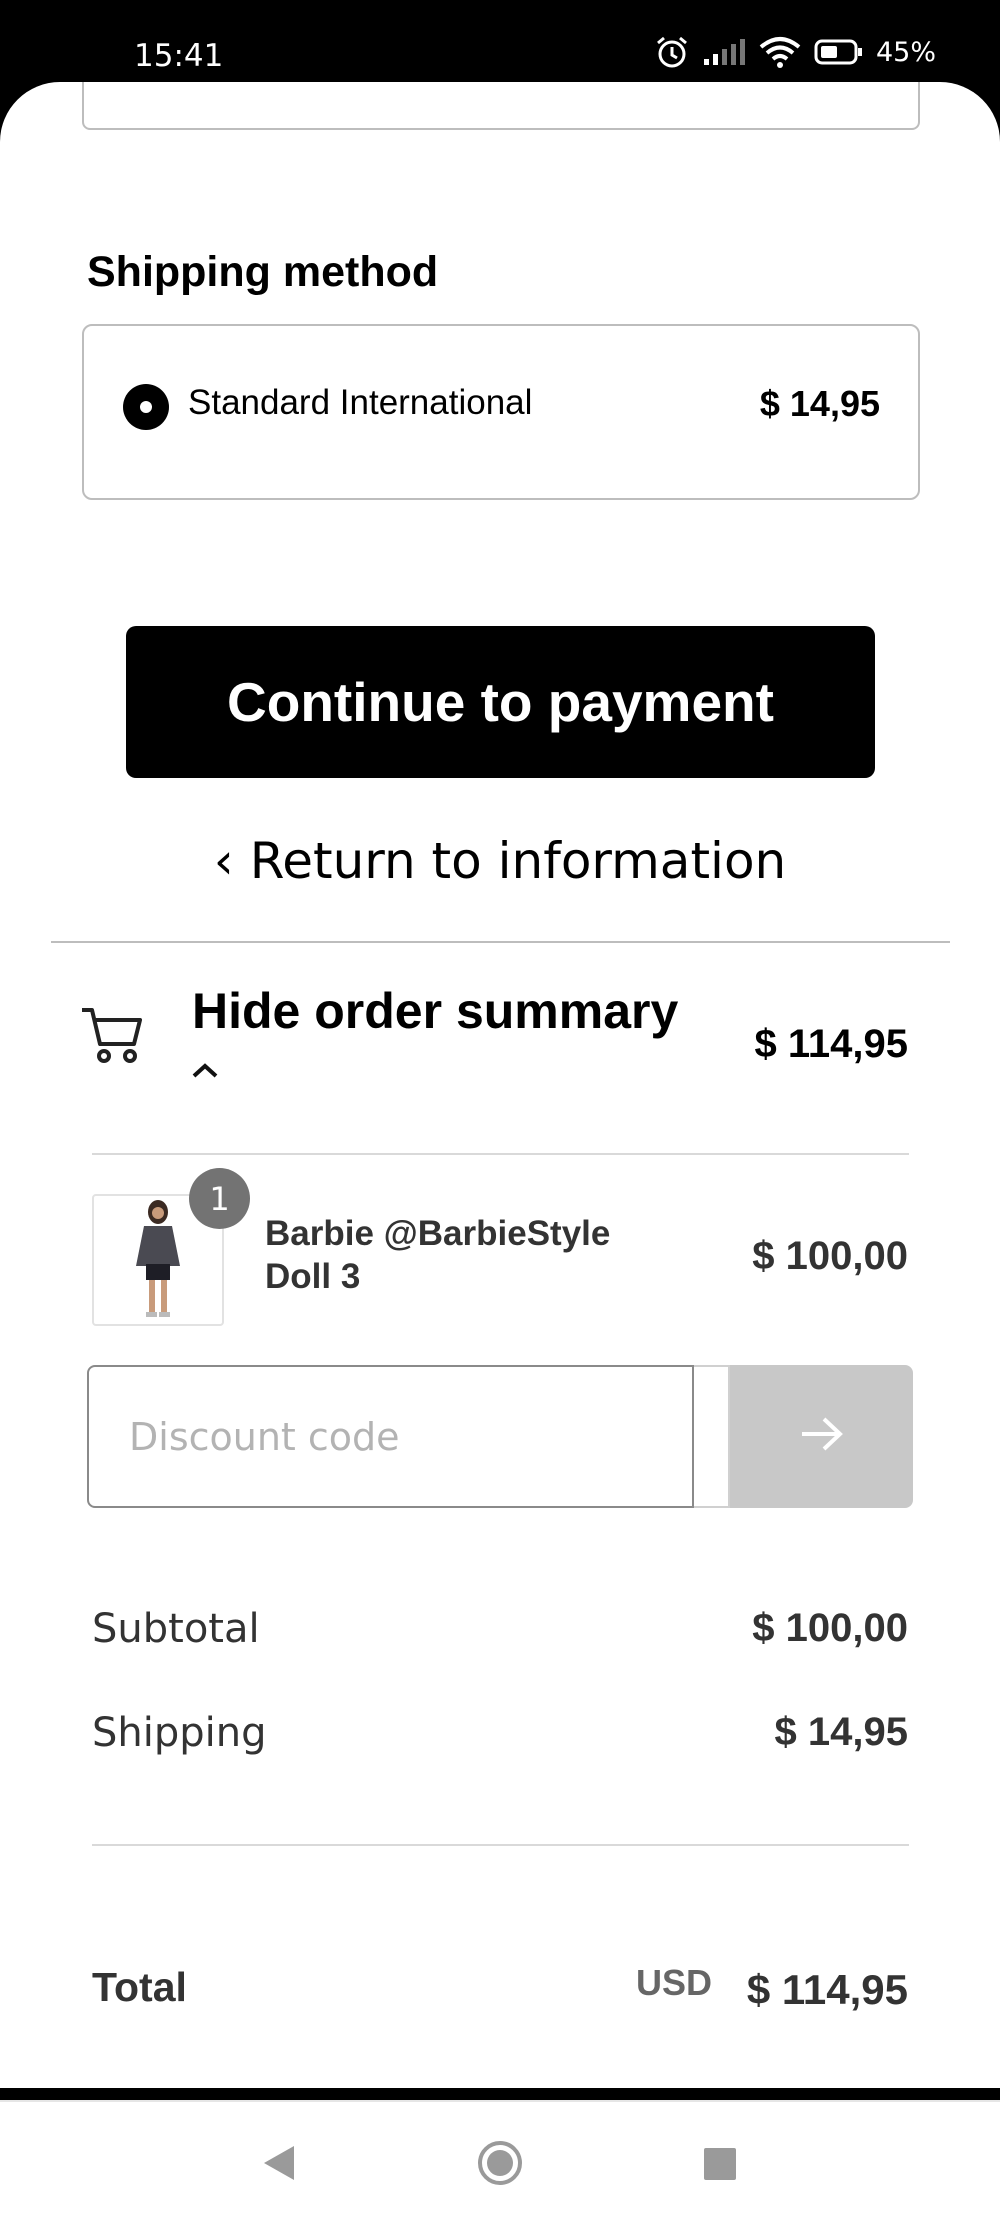  What do you see at coordinates (724, 52) in the screenshot?
I see `signal-icon` at bounding box center [724, 52].